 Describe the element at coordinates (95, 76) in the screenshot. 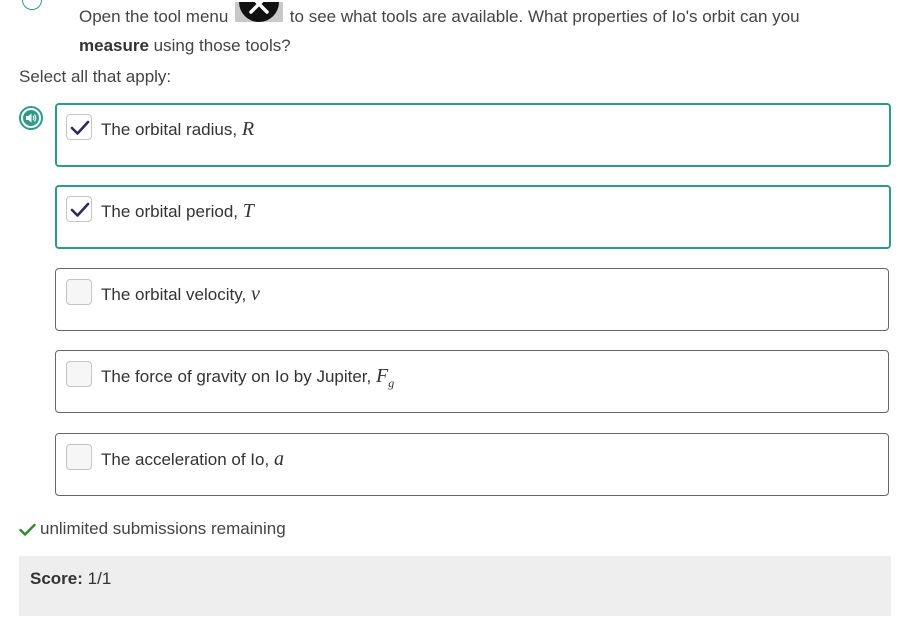

I see `select-all-instructions: Select all that apply:` at that location.